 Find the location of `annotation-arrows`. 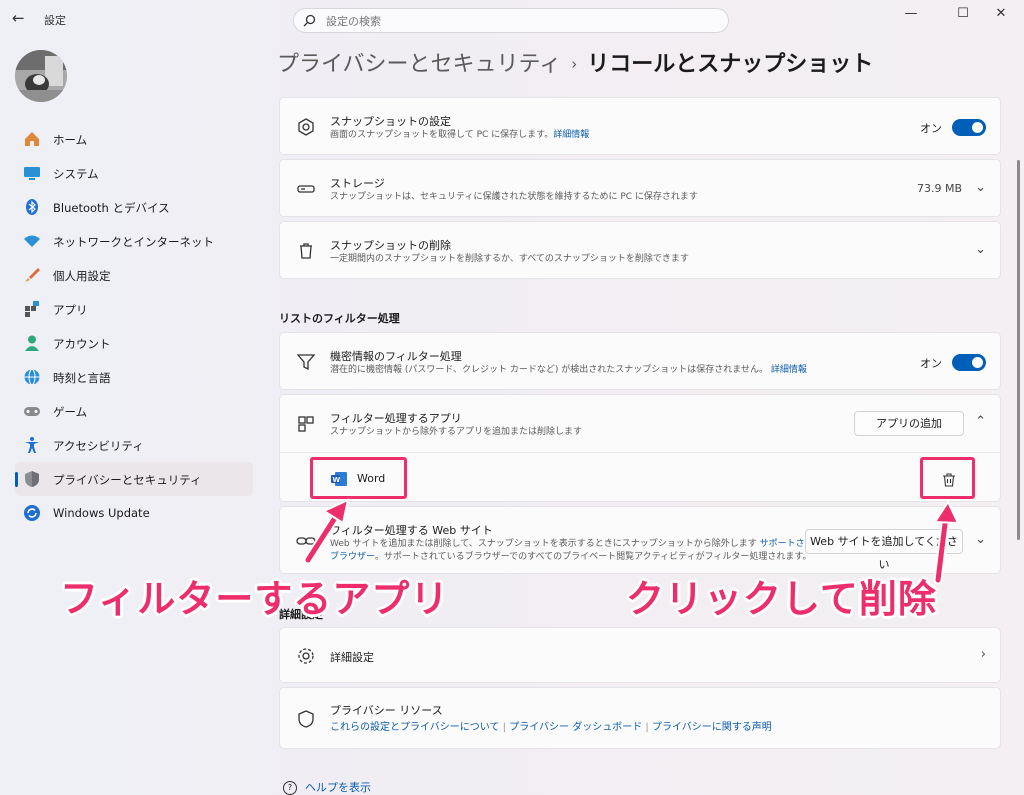

annotation-arrows is located at coordinates (631, 541).